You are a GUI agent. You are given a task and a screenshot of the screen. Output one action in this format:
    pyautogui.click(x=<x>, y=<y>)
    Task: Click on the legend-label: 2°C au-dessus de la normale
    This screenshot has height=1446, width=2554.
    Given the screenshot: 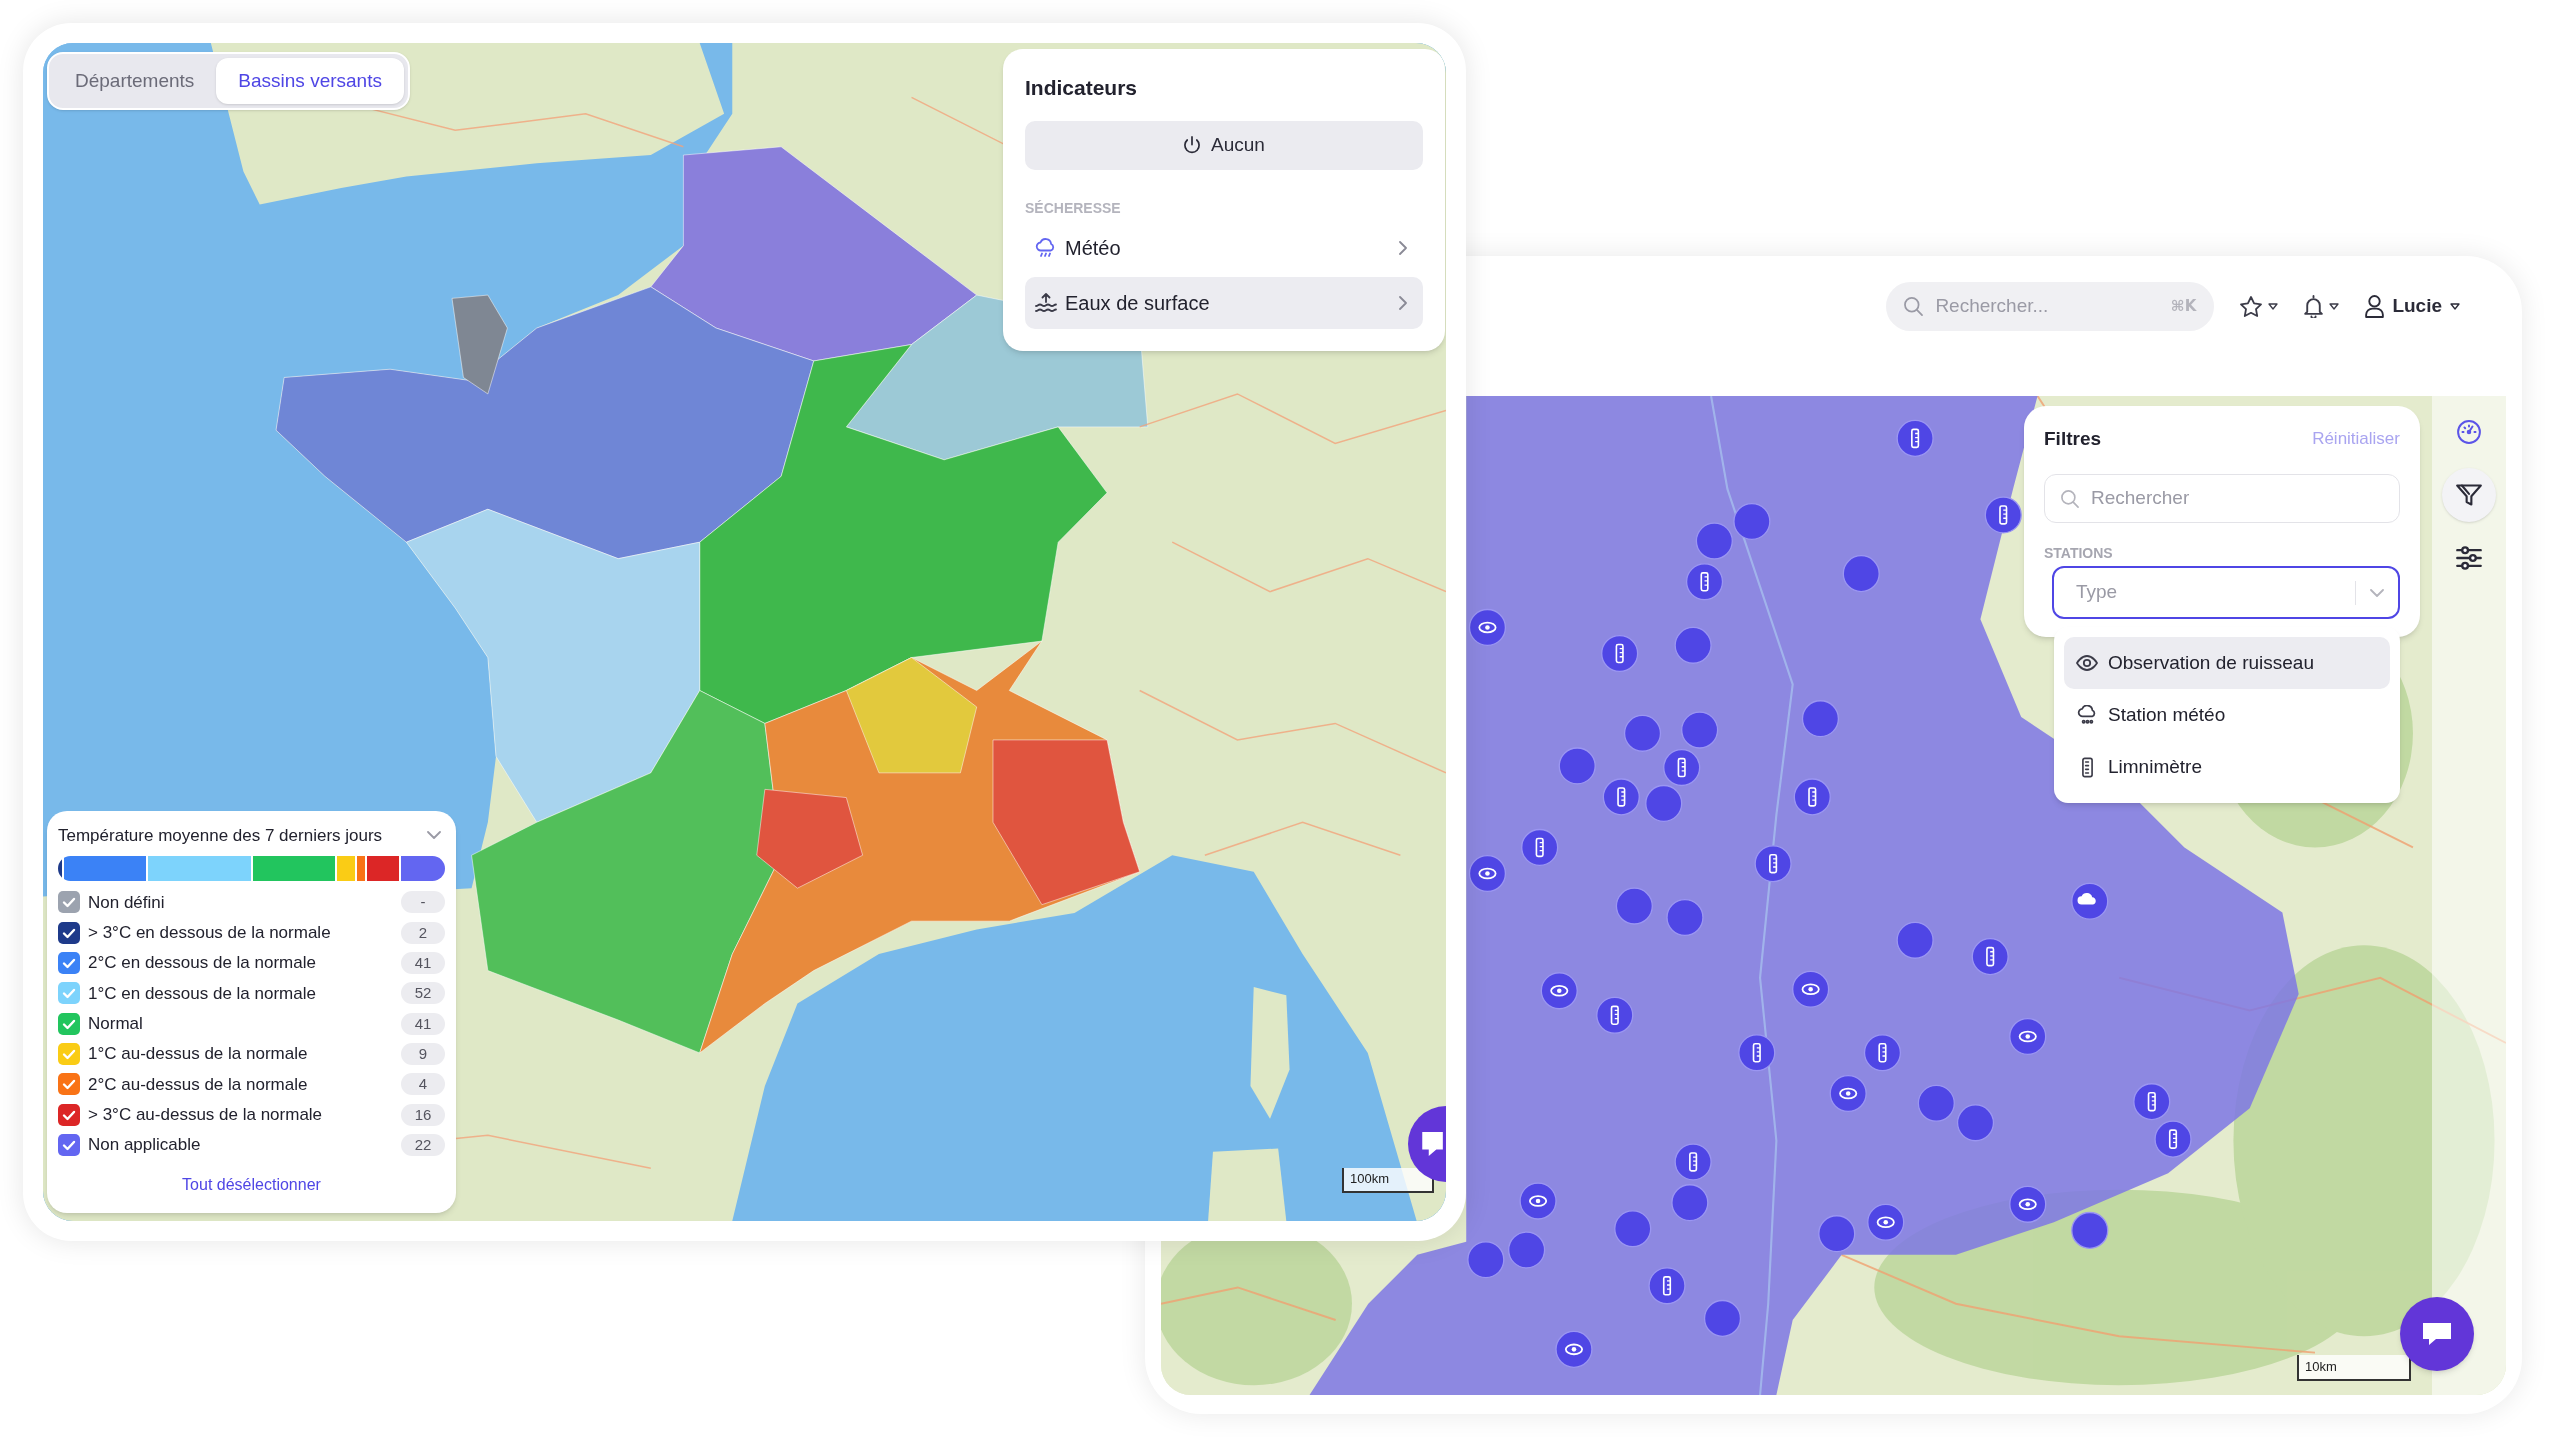 What is the action you would take?
    pyautogui.click(x=198, y=1084)
    